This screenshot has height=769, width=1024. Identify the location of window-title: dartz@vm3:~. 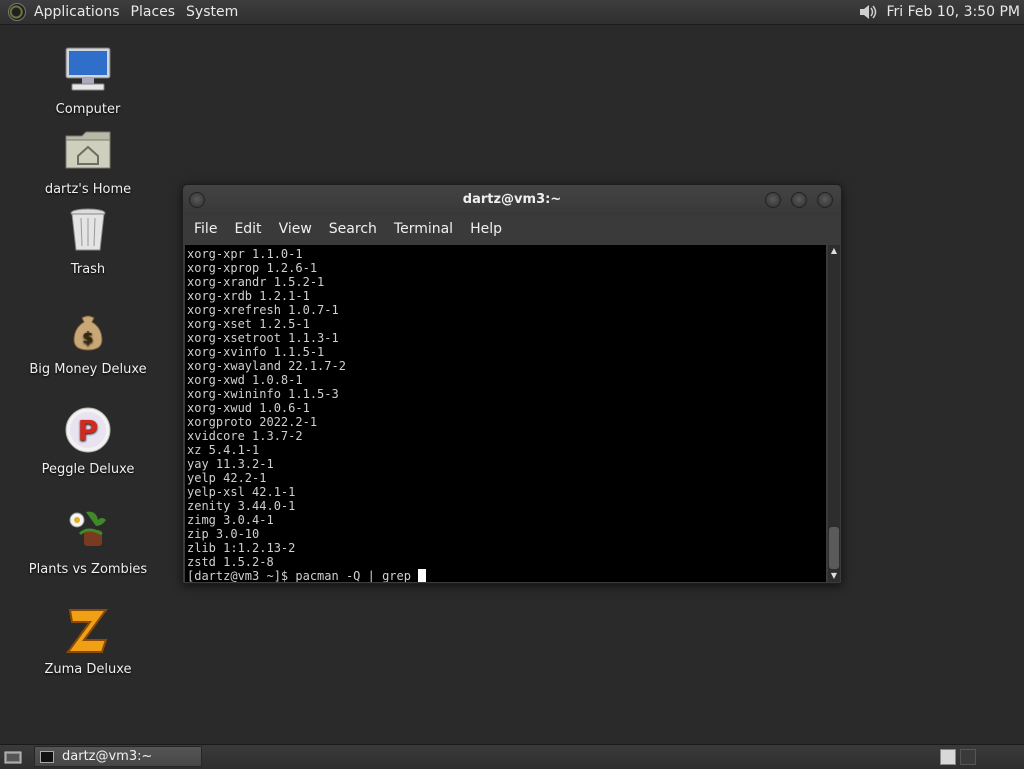
(512, 199).